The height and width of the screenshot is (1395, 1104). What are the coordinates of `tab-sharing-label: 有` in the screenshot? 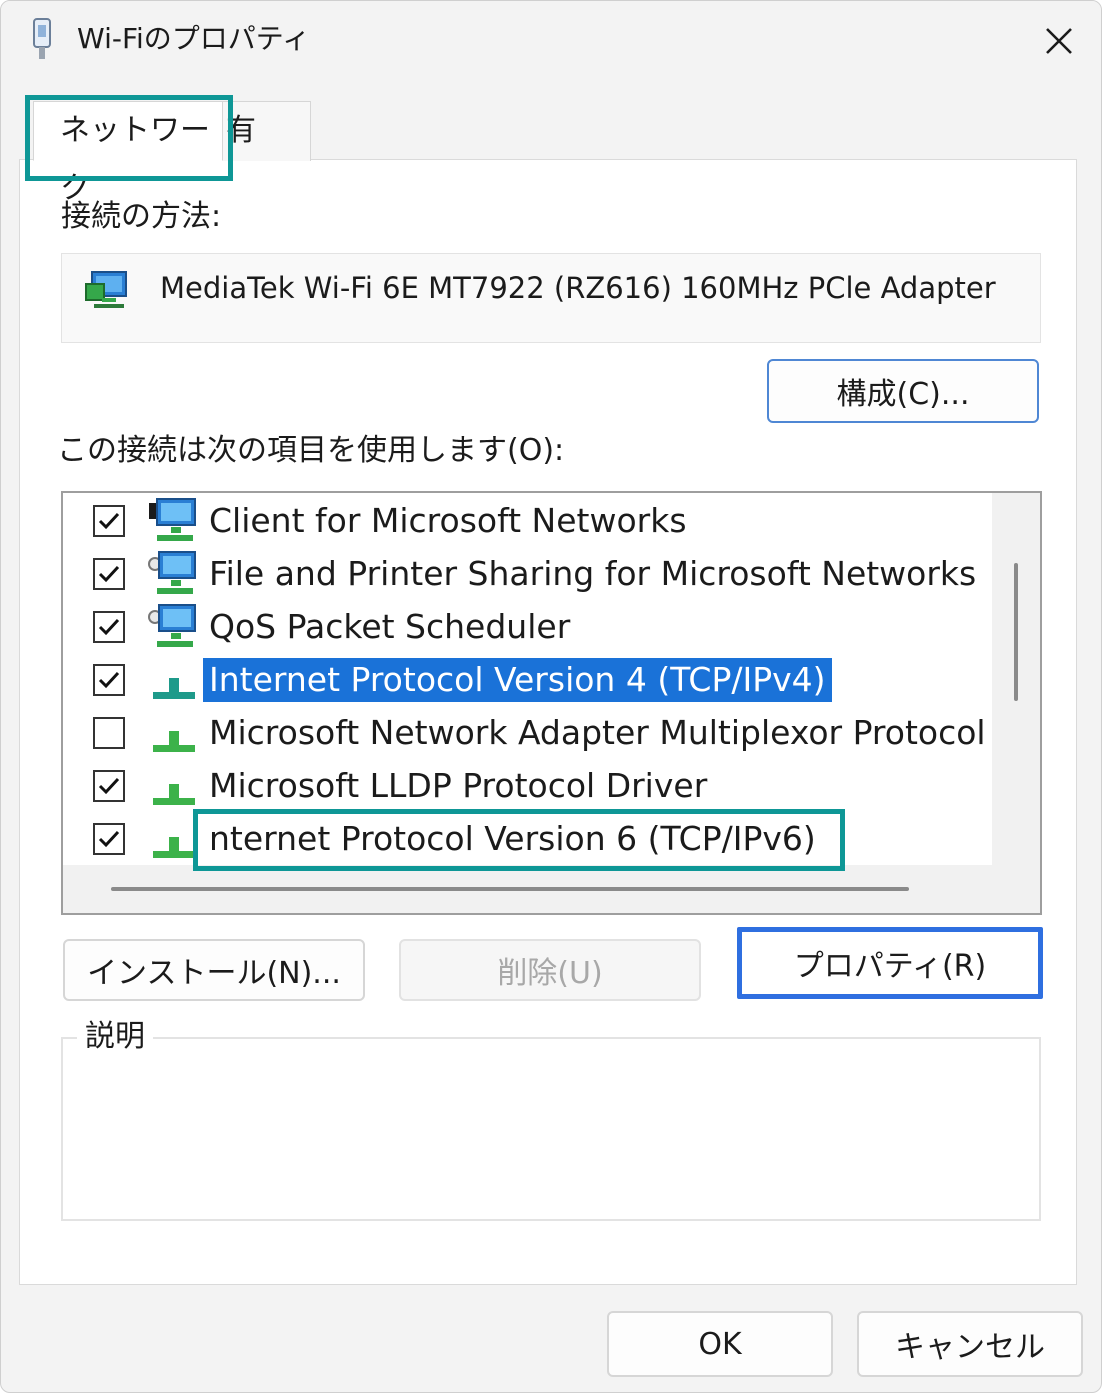 It's located at (241, 130).